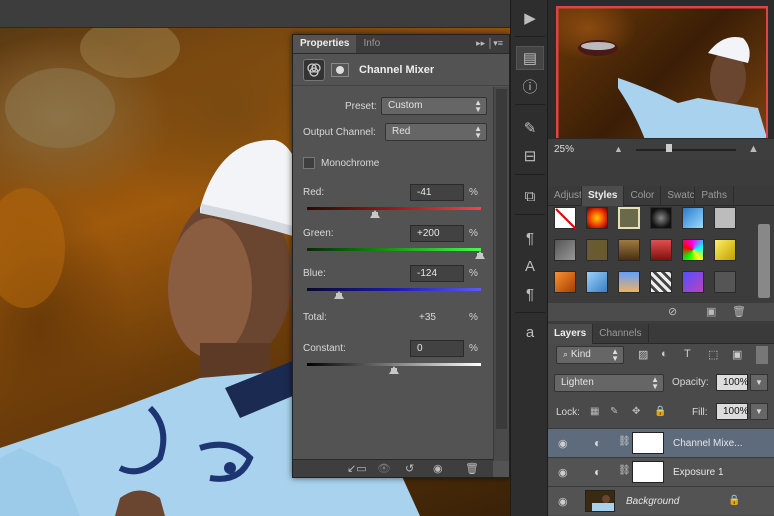 The height and width of the screenshot is (516, 774). Describe the element at coordinates (698, 472) in the screenshot. I see `layer-name: Exposure 1` at that location.